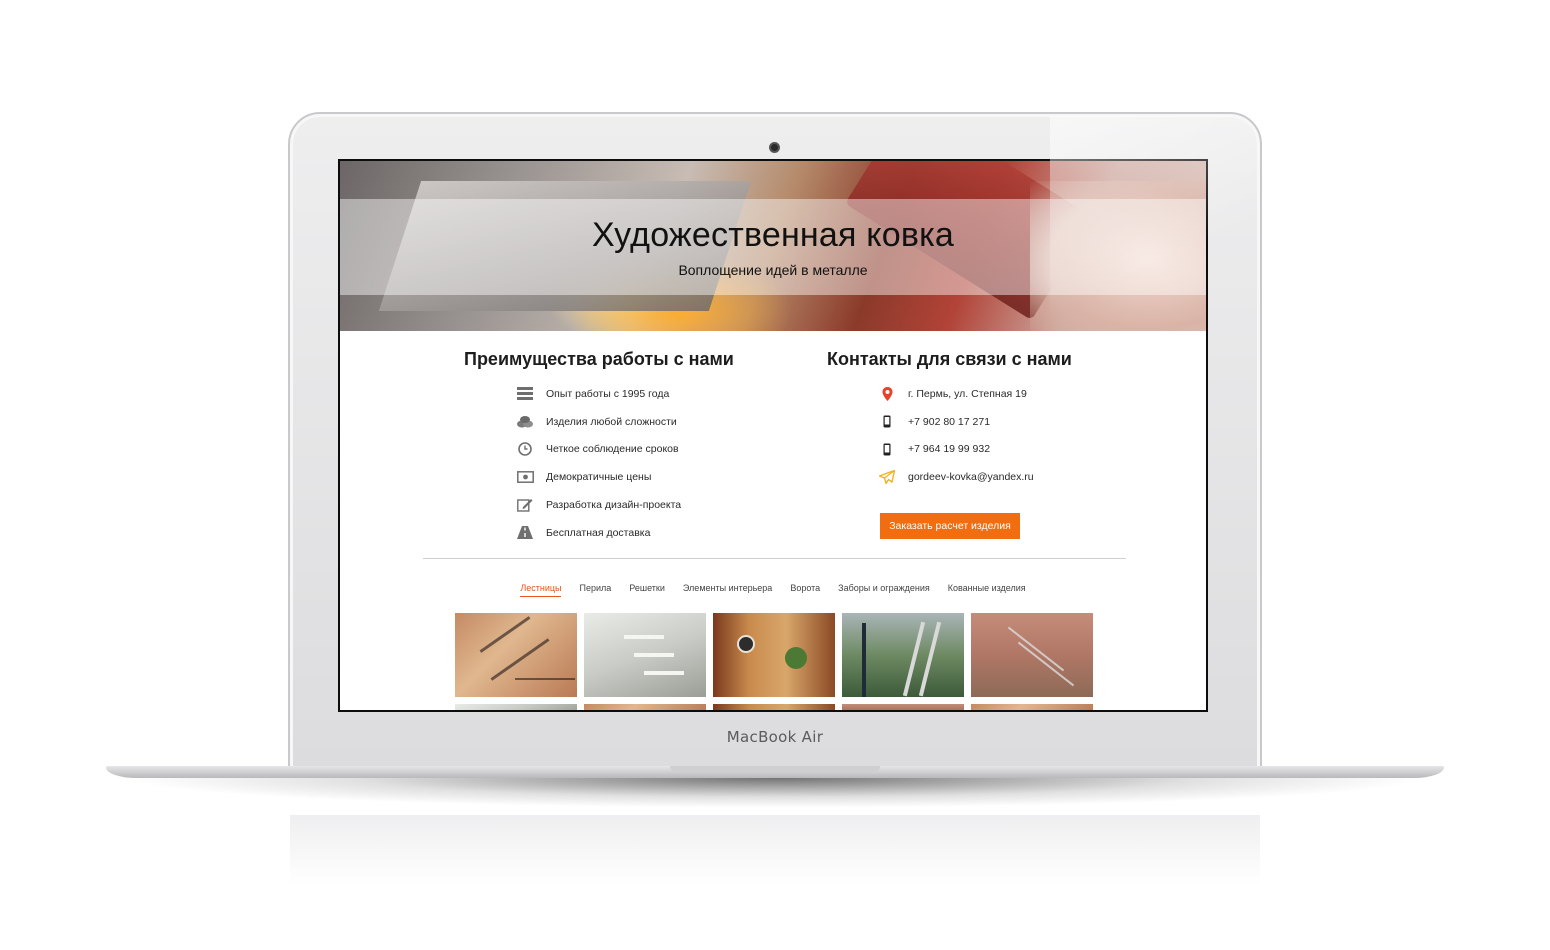  I want to click on paper-plane-icon, so click(887, 477).